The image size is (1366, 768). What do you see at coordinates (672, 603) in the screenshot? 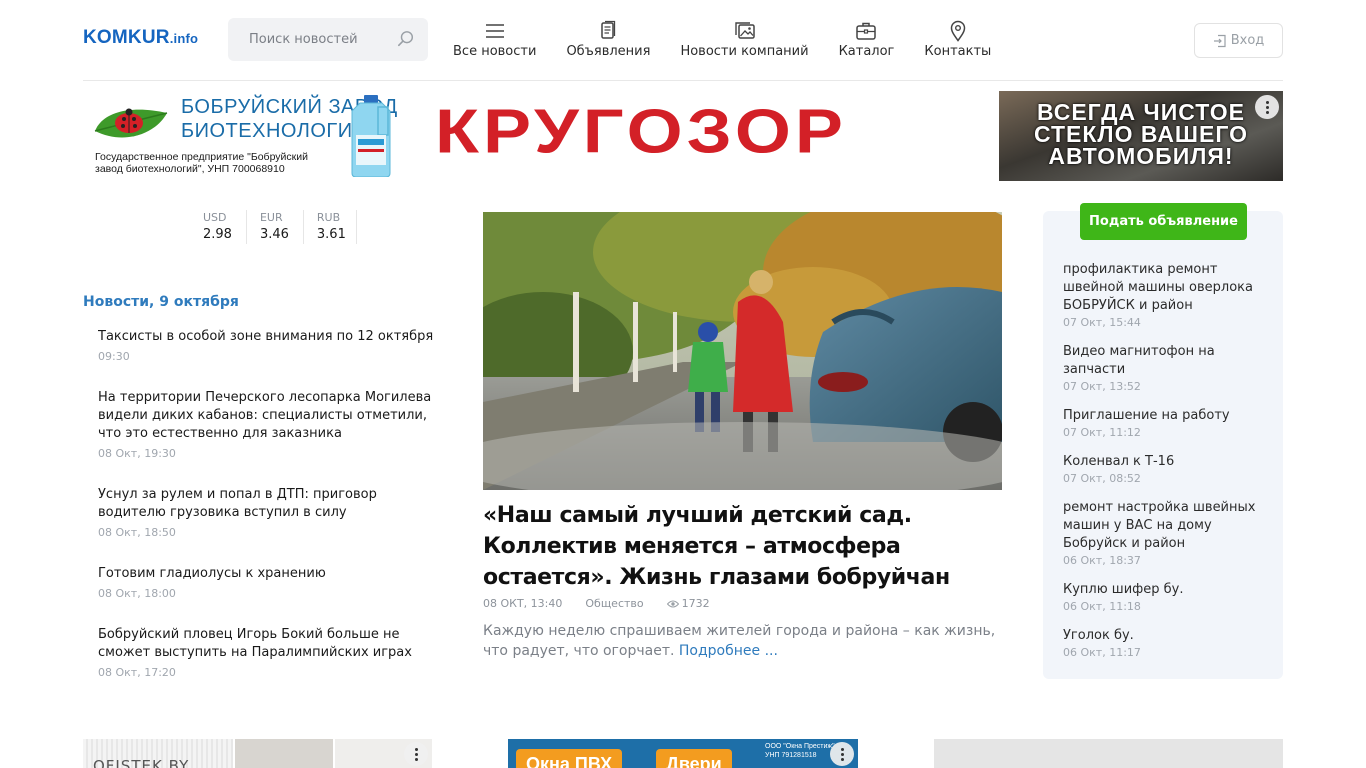
I see `eye-icon` at bounding box center [672, 603].